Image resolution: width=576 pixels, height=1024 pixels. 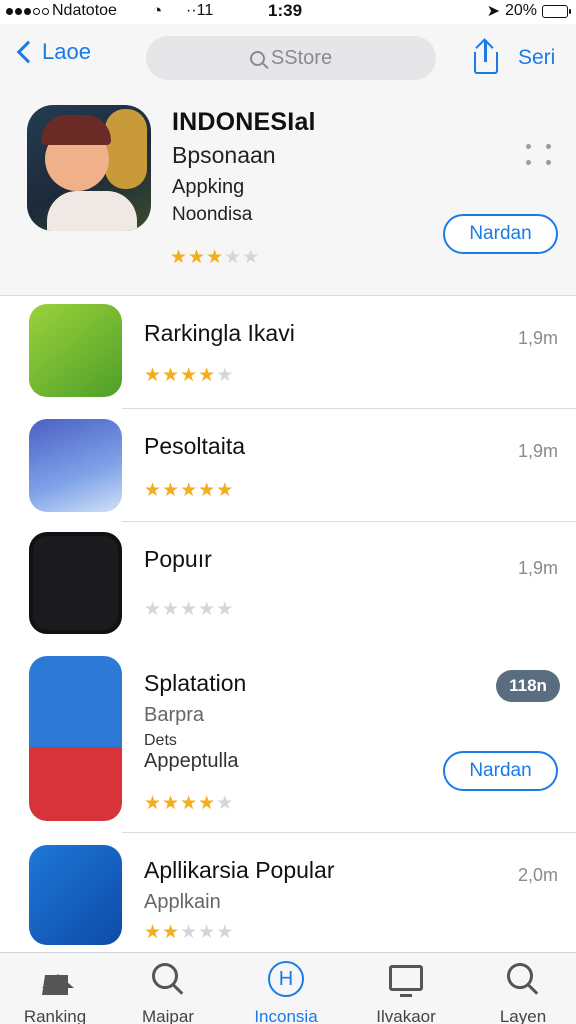 What do you see at coordinates (536, 58) in the screenshot?
I see `nav-right-button: Seri` at bounding box center [536, 58].